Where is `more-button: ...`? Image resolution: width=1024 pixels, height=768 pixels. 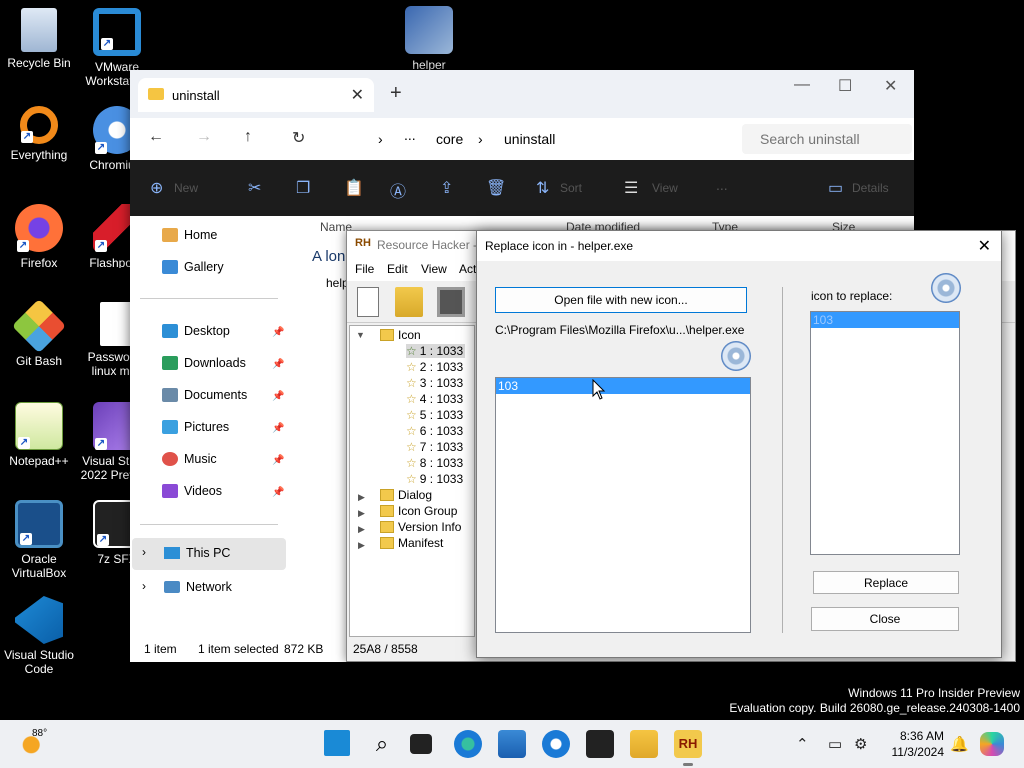
more-button: ... is located at coordinates (722, 185).